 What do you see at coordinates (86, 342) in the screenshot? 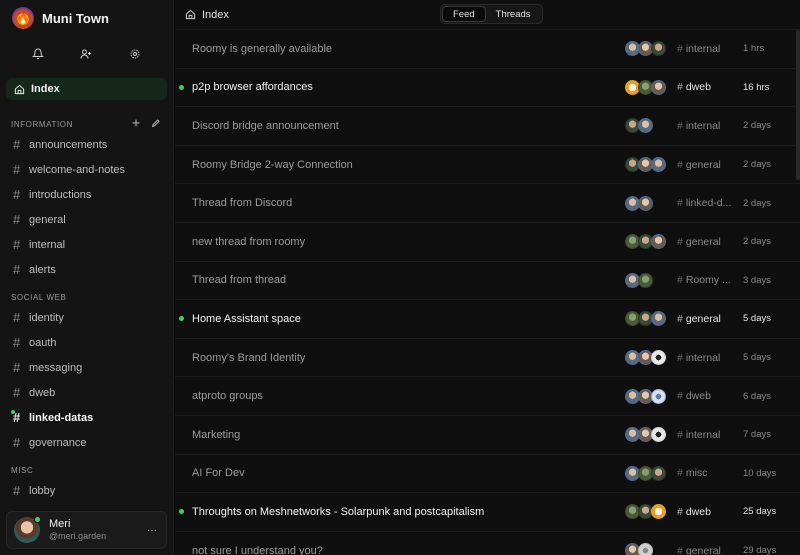
I see `channel-oauth: # oauth` at bounding box center [86, 342].